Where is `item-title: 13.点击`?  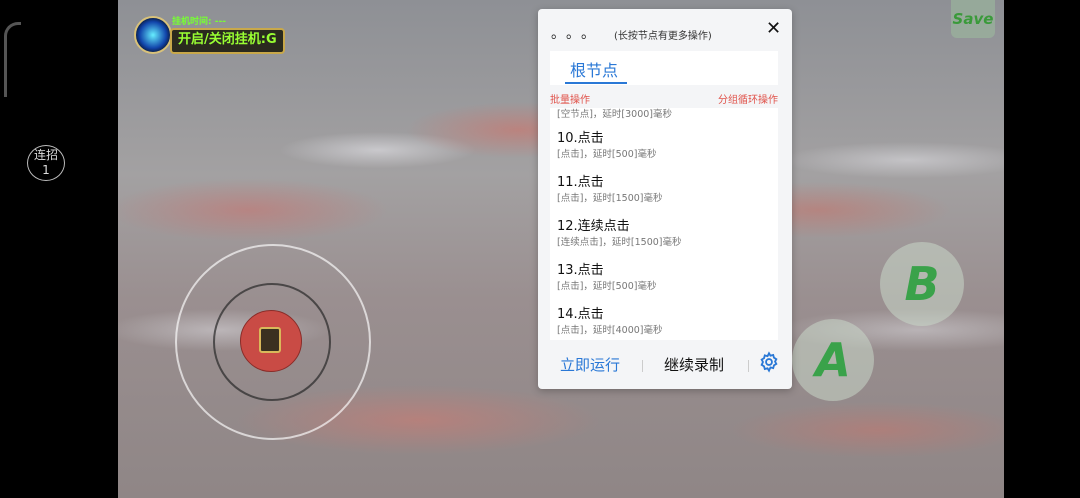 item-title: 13.点击 is located at coordinates (580, 270).